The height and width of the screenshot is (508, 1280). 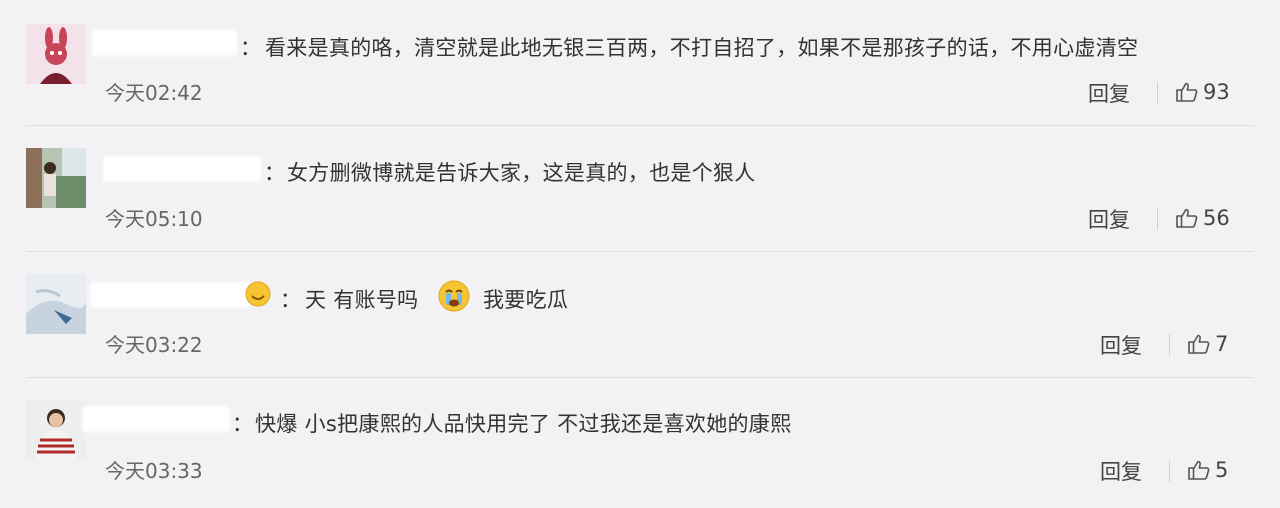 What do you see at coordinates (154, 219) in the screenshot?
I see `comment-time: 今天05:10` at bounding box center [154, 219].